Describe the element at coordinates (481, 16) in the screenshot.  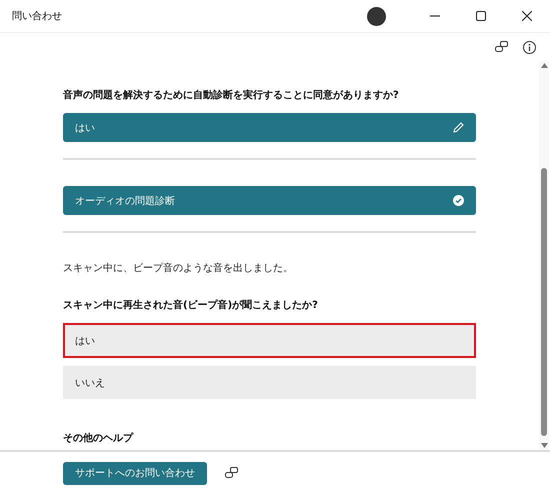
I see `maximize-icon` at that location.